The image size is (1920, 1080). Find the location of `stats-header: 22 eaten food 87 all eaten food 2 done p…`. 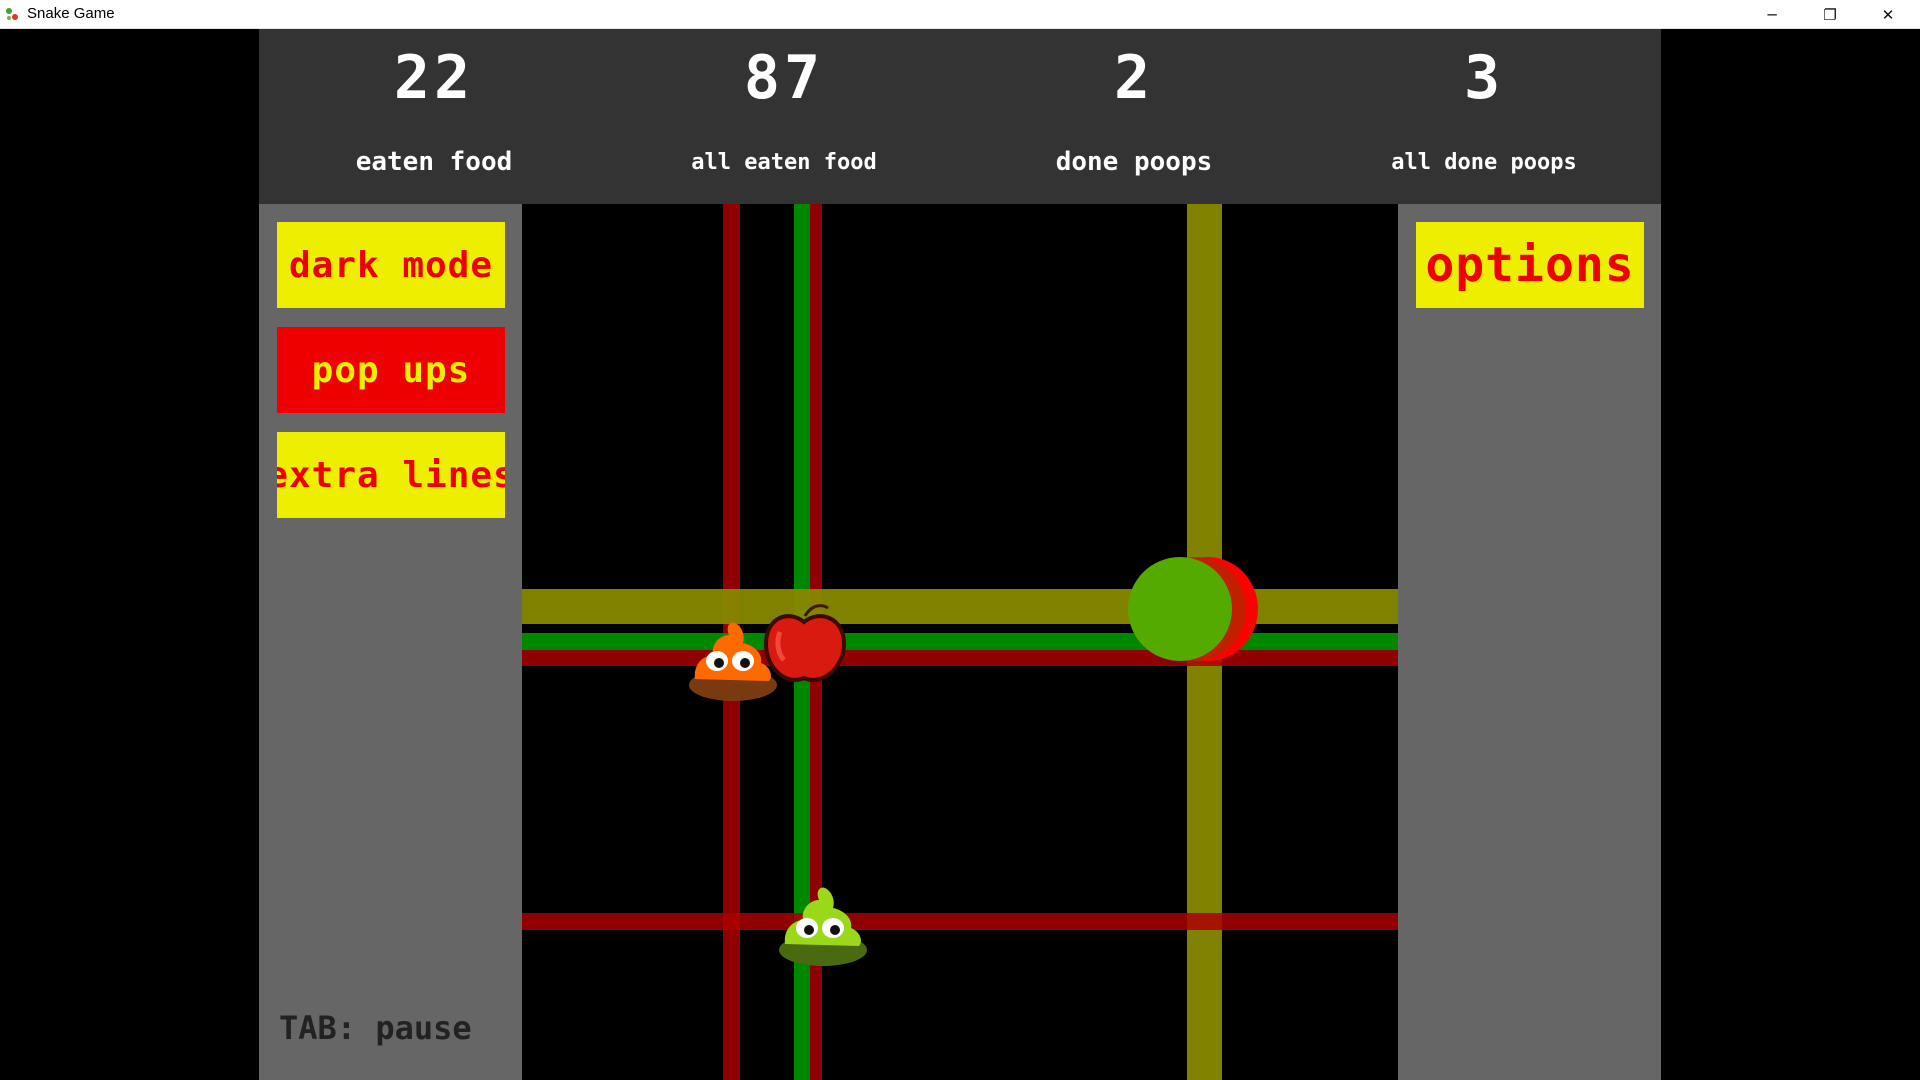

stats-header: 22 eaten food 87 all eaten food 2 done p… is located at coordinates (960, 116).